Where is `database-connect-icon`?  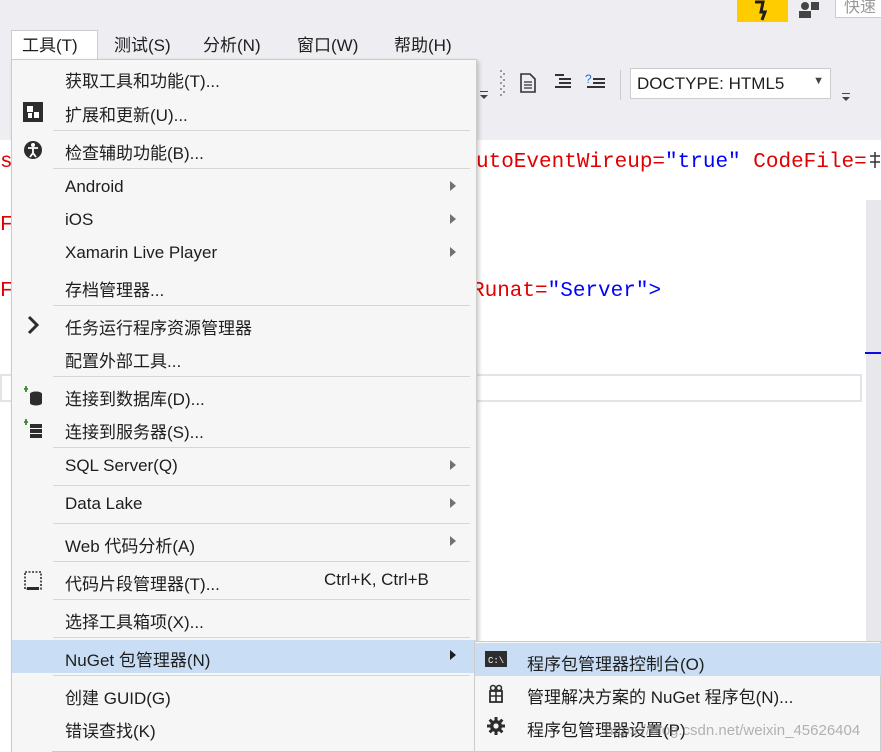 database-connect-icon is located at coordinates (33, 396).